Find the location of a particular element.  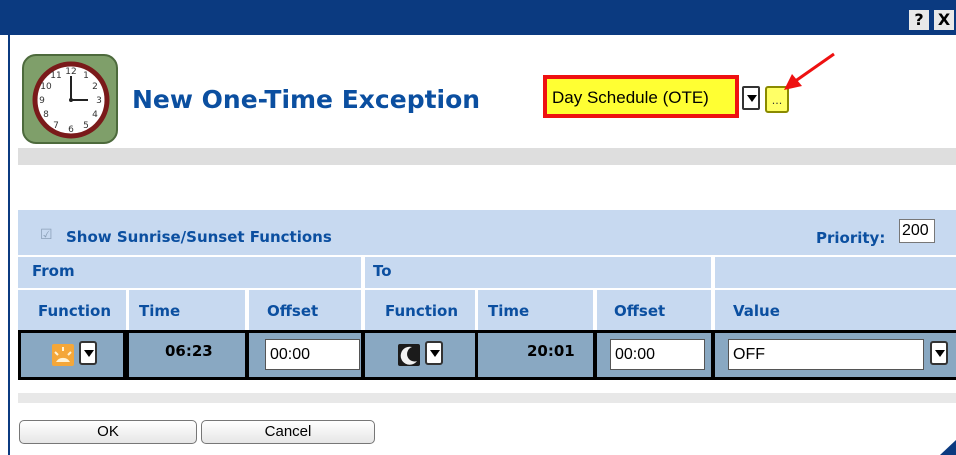

dialog-title: New One-Time Exception is located at coordinates (306, 99).